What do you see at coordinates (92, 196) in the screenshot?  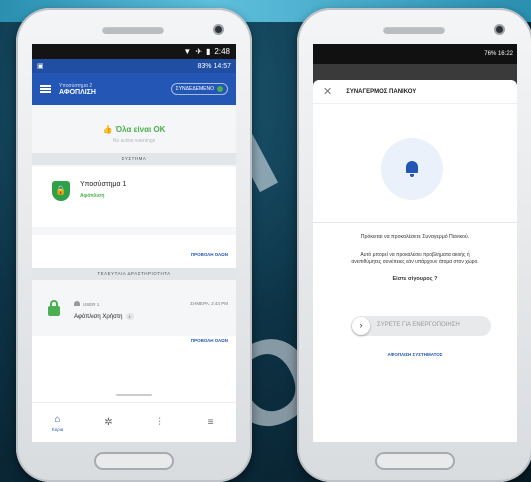 I see `subsystem-state: Αφόπλιση` at bounding box center [92, 196].